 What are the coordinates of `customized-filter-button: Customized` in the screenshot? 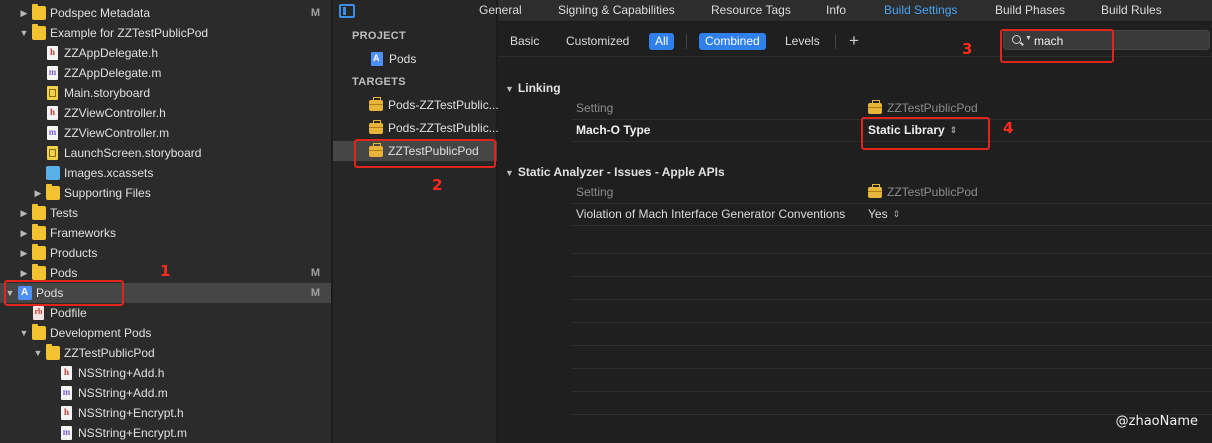 It's located at (597, 41).